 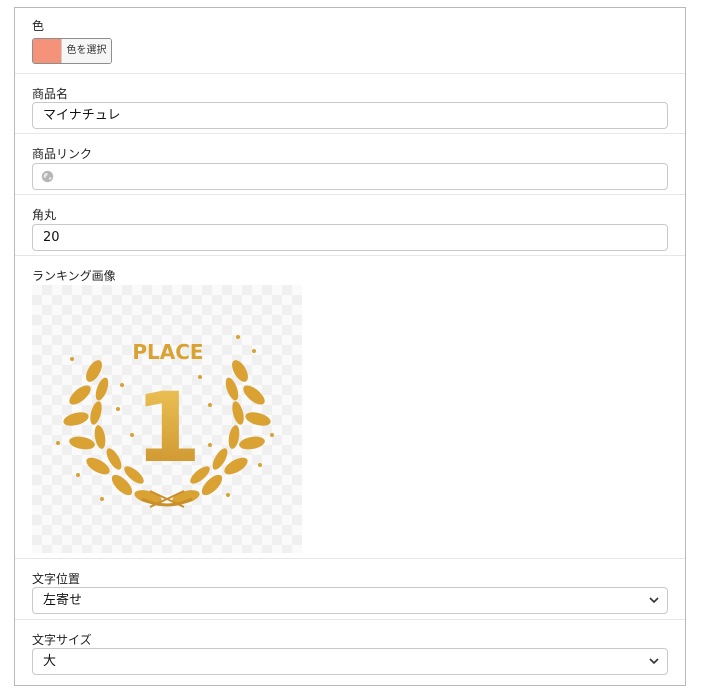 I want to click on corner-radius-label: 角丸, so click(x=44, y=215).